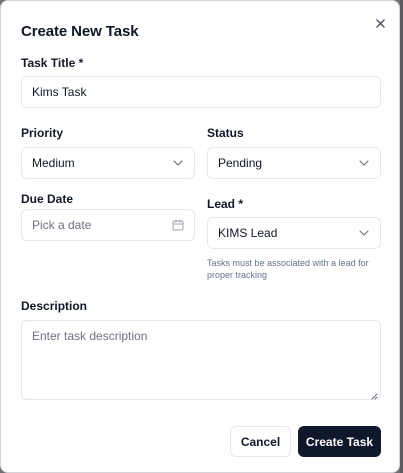  Describe the element at coordinates (108, 163) in the screenshot. I see `priority-select: Medium` at that location.